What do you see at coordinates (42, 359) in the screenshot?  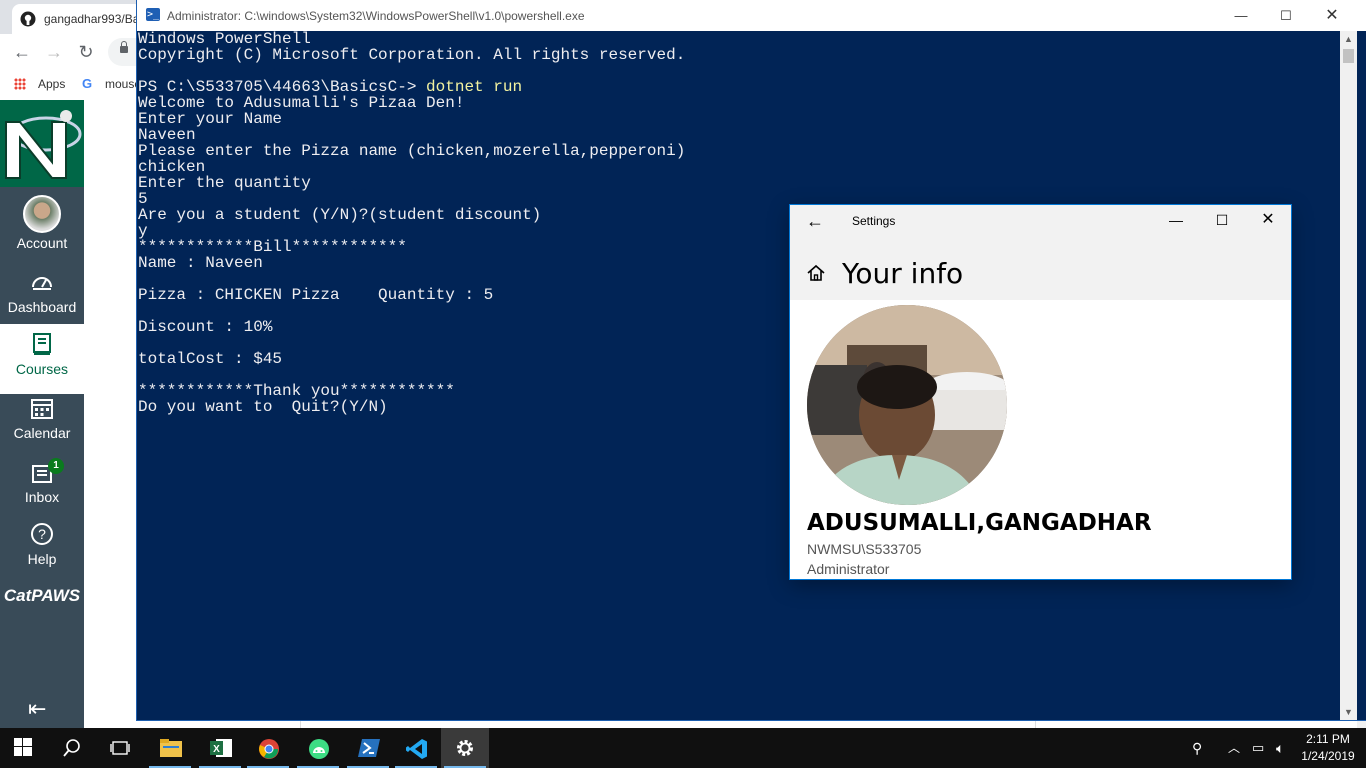 I see `nav-courses: Courses` at bounding box center [42, 359].